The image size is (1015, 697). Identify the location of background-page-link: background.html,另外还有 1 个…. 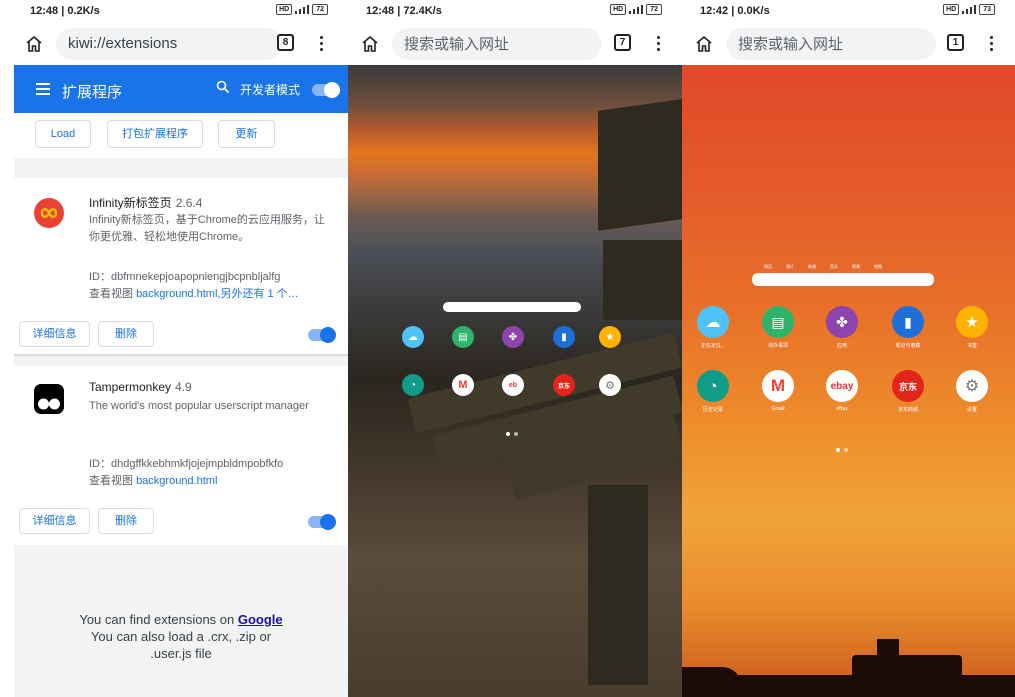
(217, 294).